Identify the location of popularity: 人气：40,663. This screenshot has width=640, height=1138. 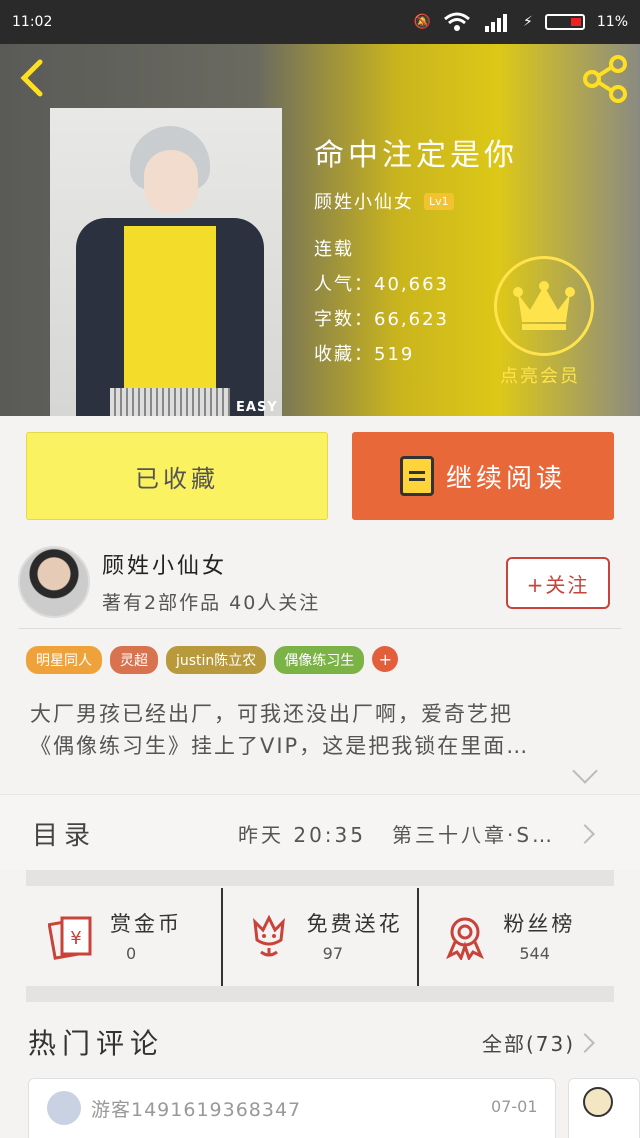
(381, 284).